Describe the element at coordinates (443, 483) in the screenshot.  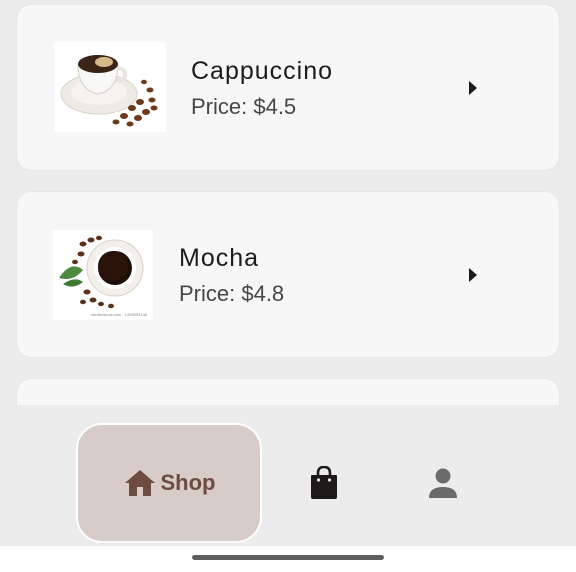
I see `person-icon` at that location.